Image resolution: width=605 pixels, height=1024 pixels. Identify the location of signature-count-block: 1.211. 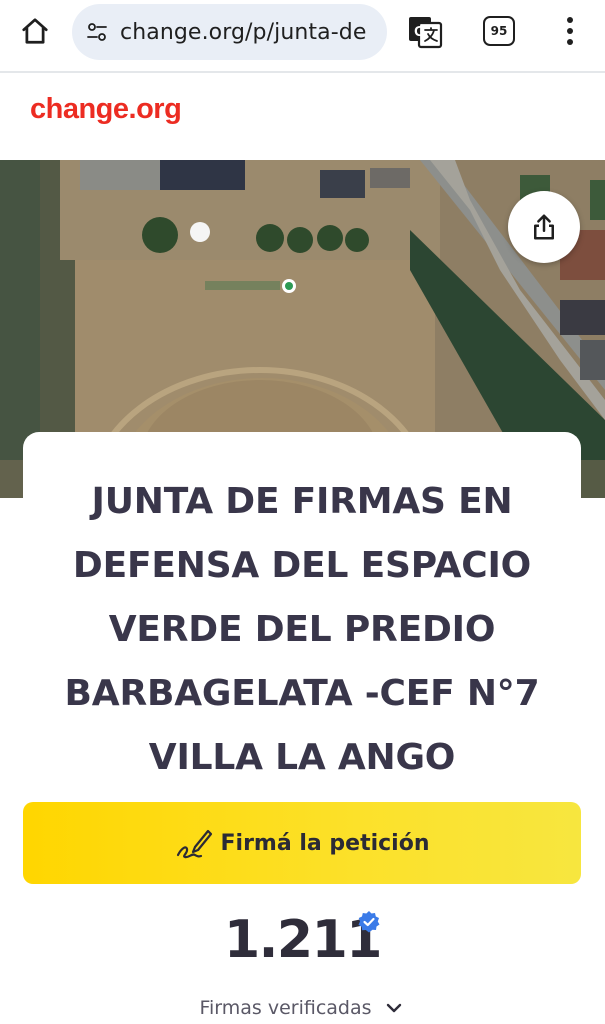
(302, 940).